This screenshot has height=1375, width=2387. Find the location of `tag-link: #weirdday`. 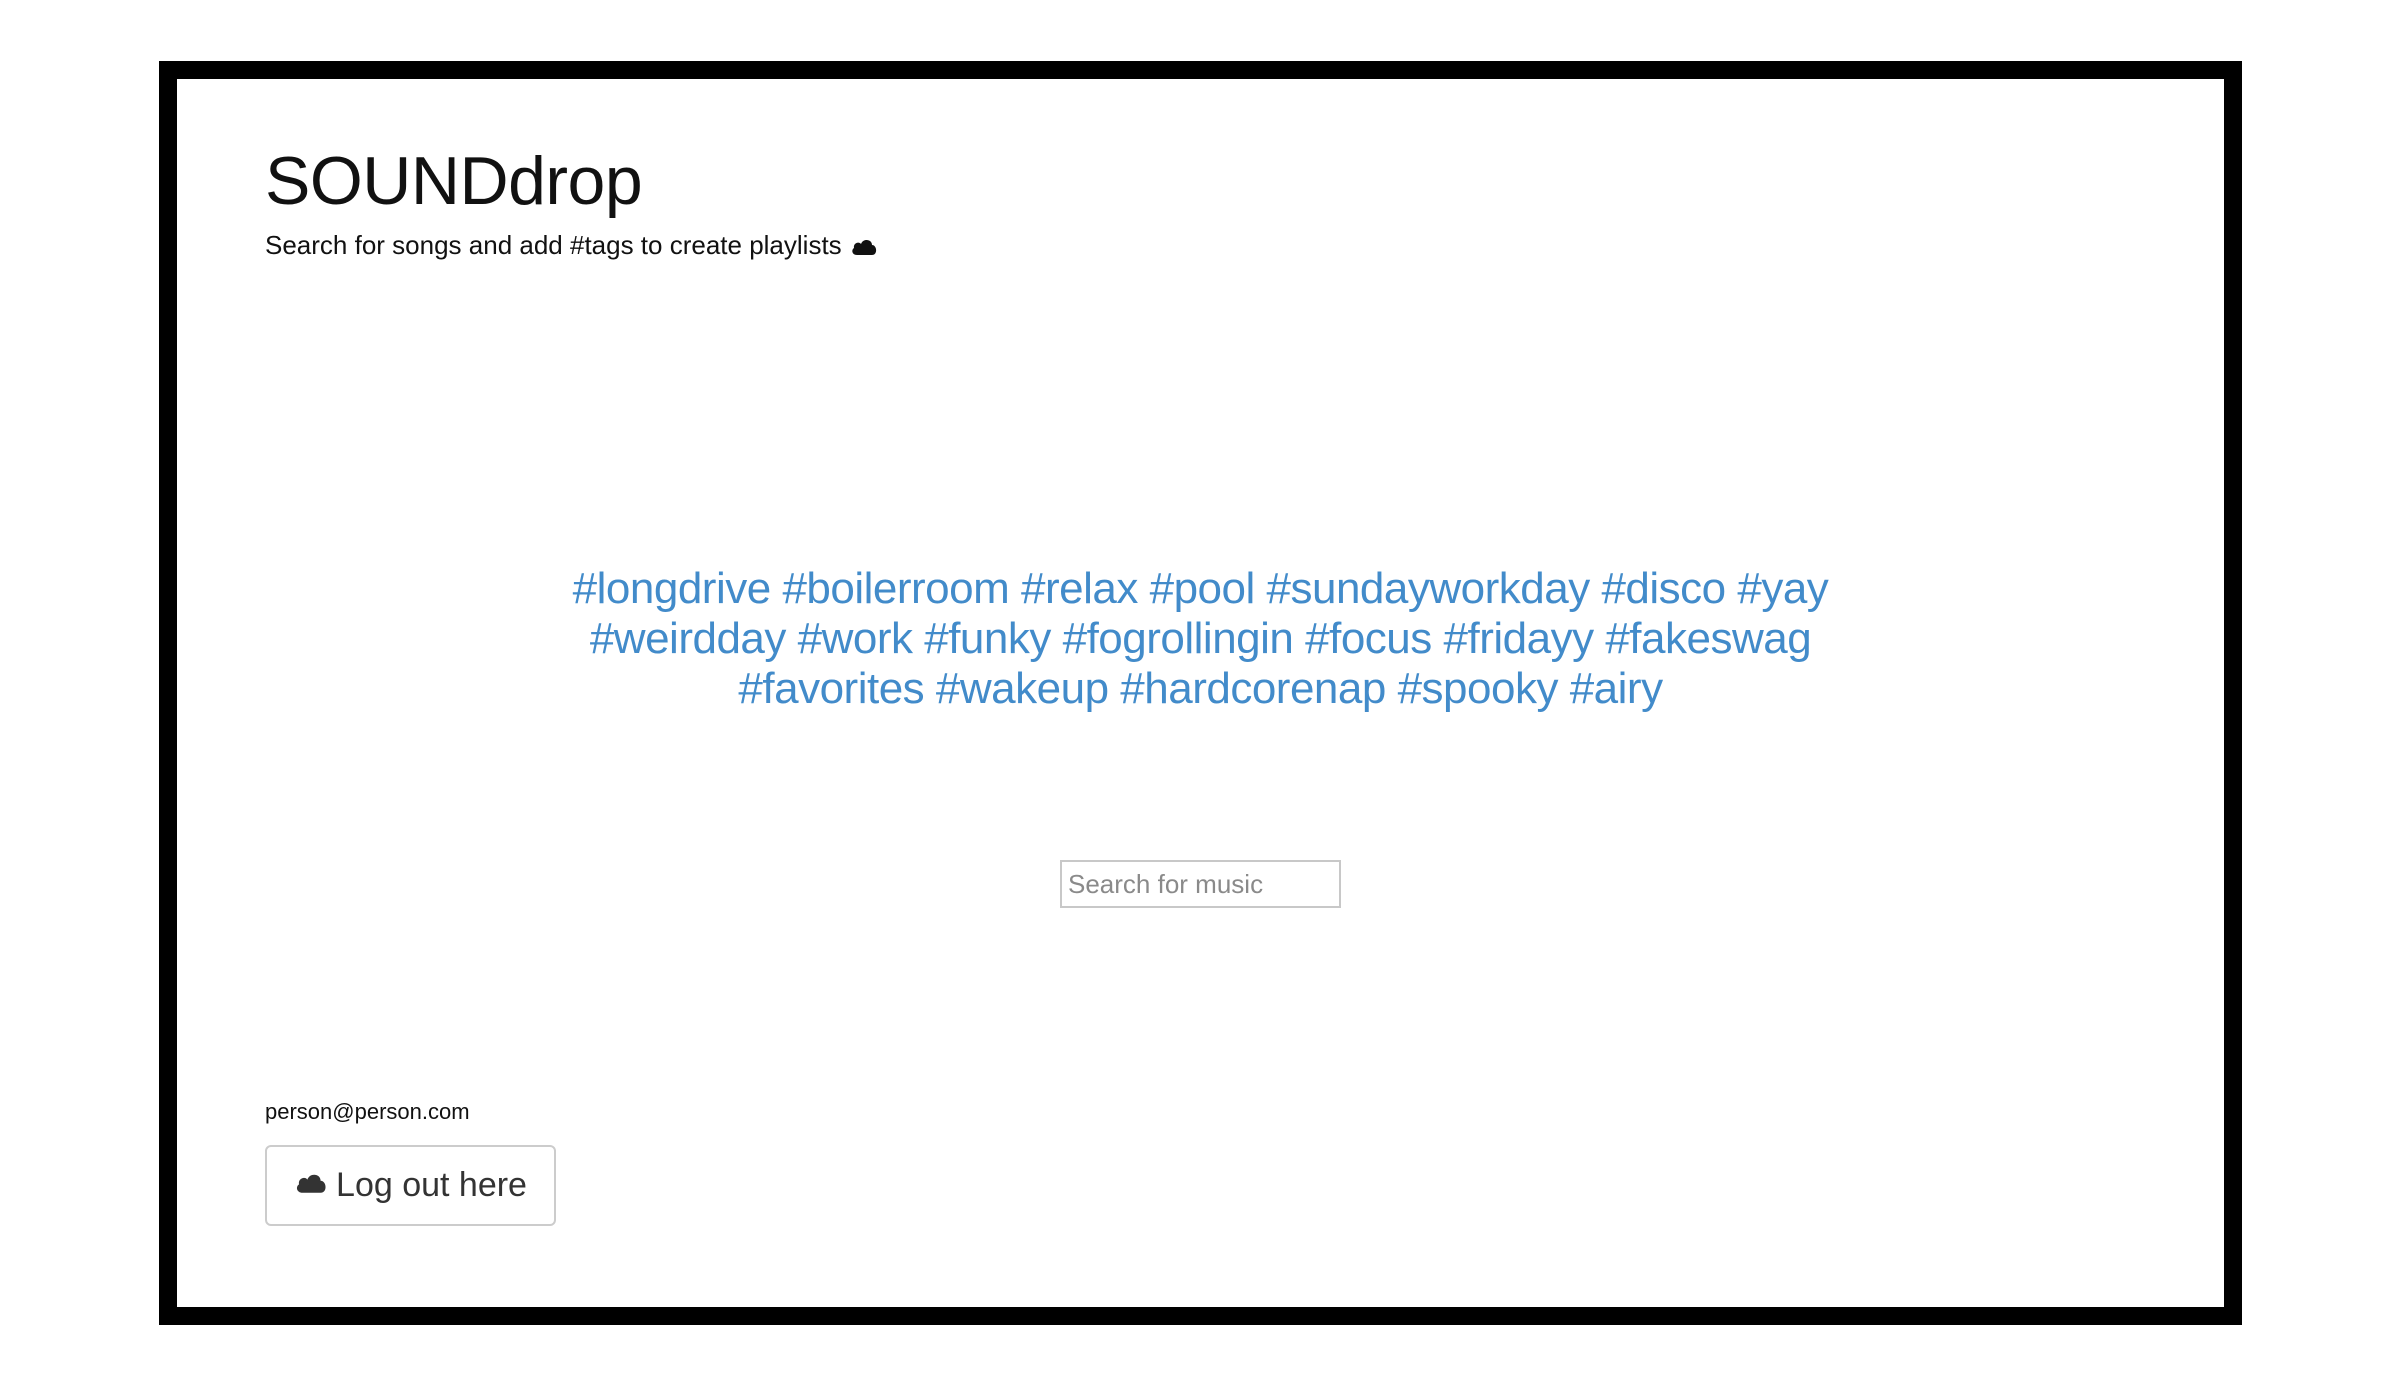

tag-link: #weirdday is located at coordinates (688, 638).